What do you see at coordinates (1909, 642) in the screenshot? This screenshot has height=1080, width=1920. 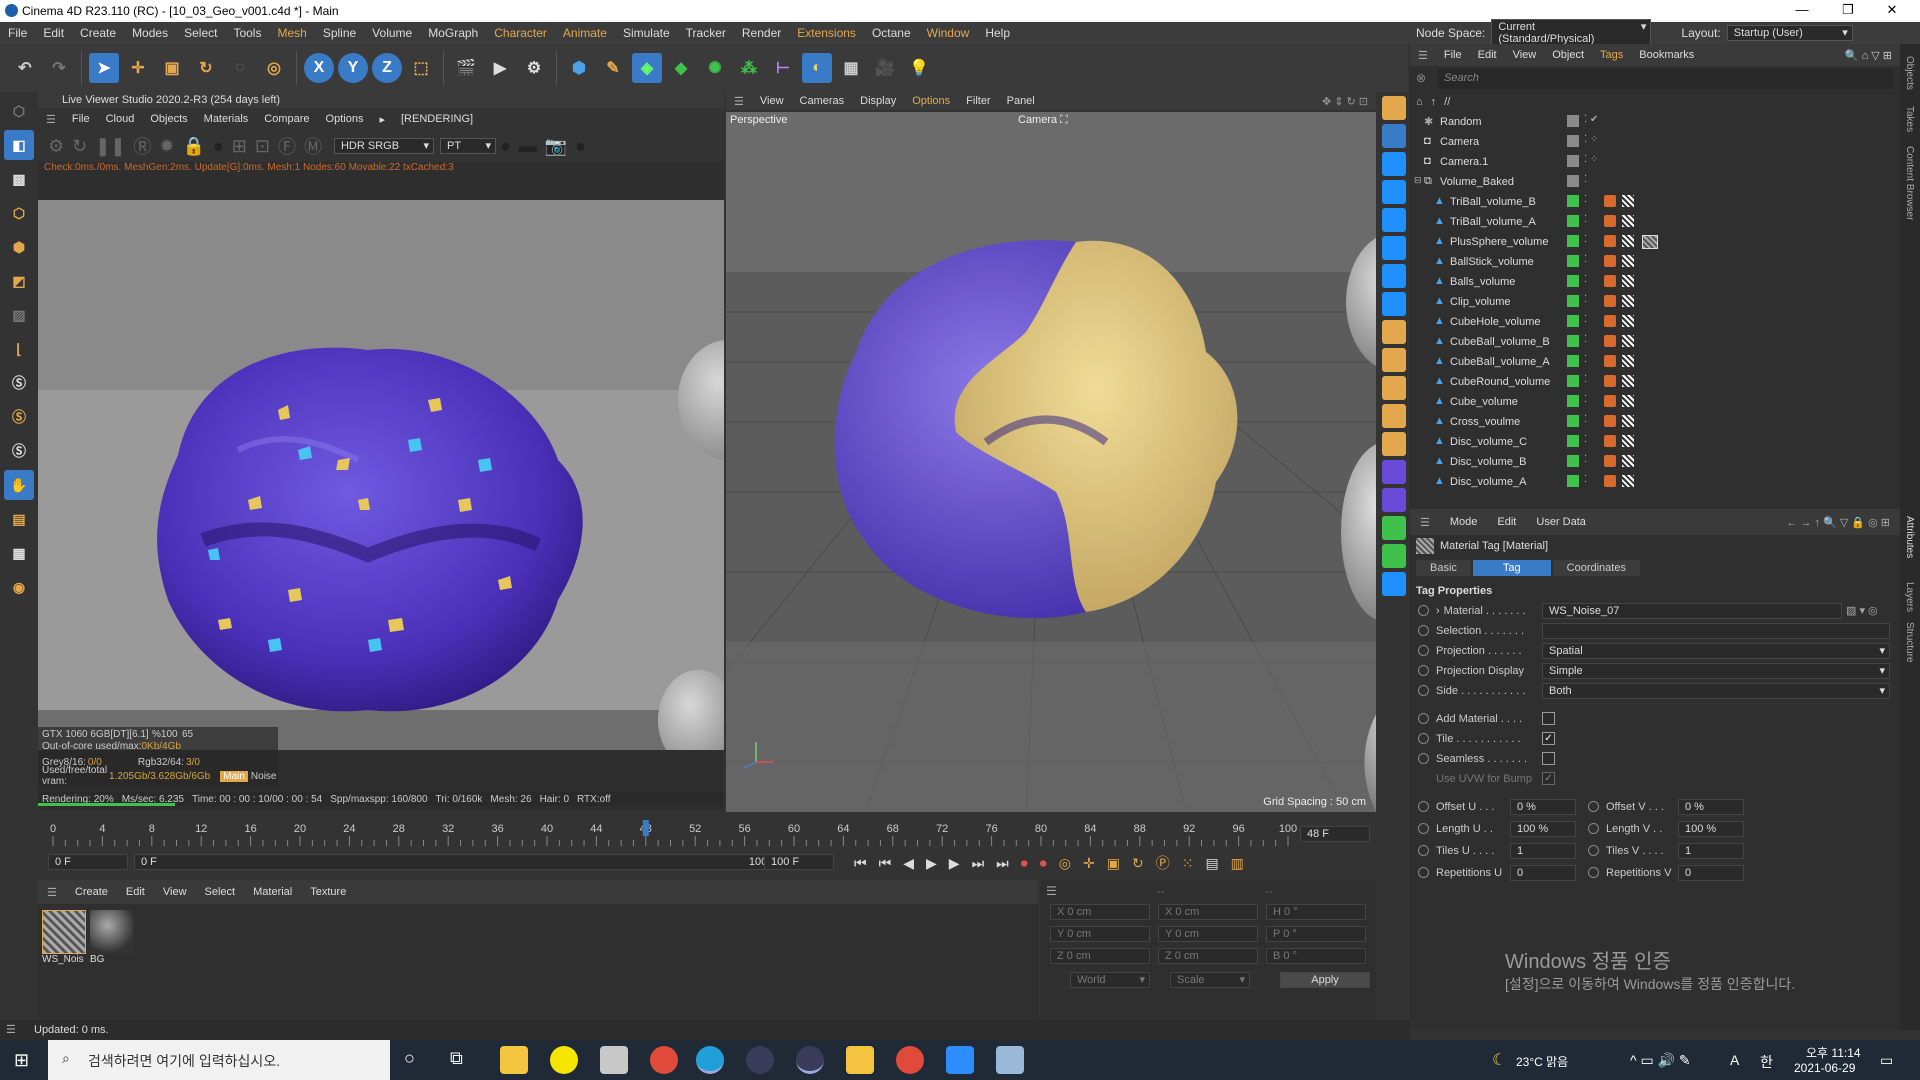 I see `side-tab-structure: Structure` at bounding box center [1909, 642].